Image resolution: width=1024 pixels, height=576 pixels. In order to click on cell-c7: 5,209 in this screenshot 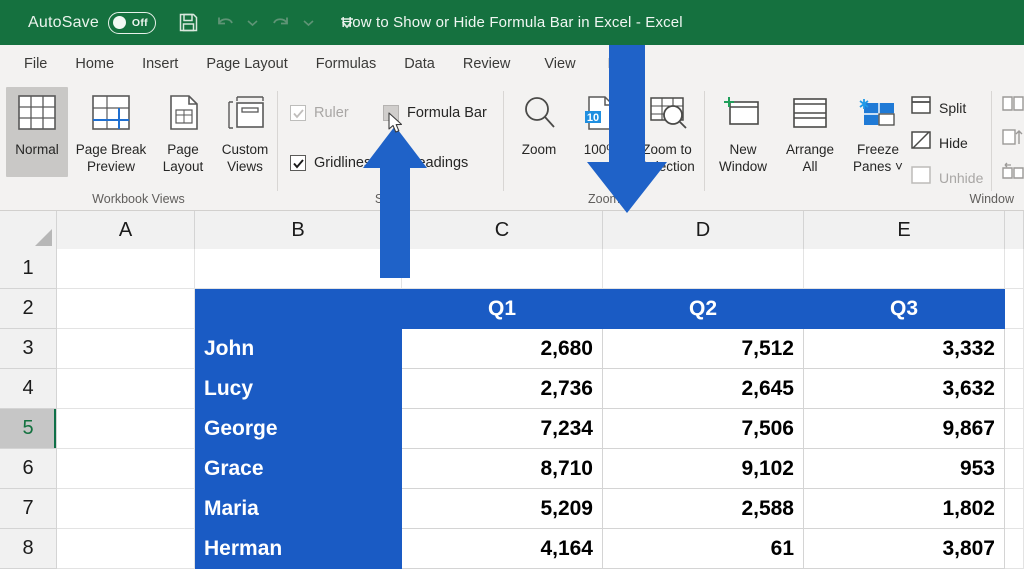, I will do `click(502, 509)`.